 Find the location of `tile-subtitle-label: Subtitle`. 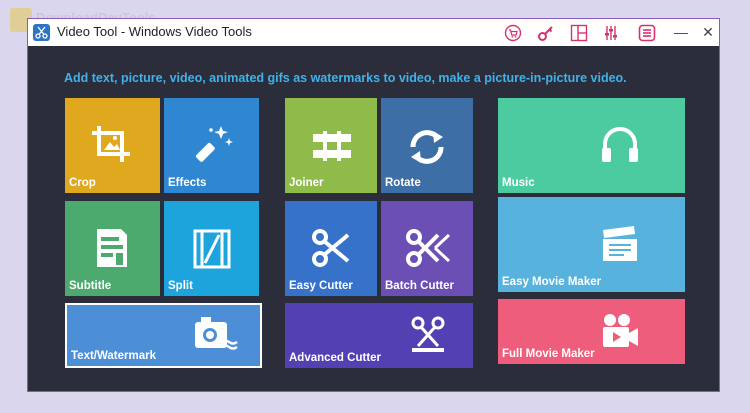

tile-subtitle-label: Subtitle is located at coordinates (90, 286).